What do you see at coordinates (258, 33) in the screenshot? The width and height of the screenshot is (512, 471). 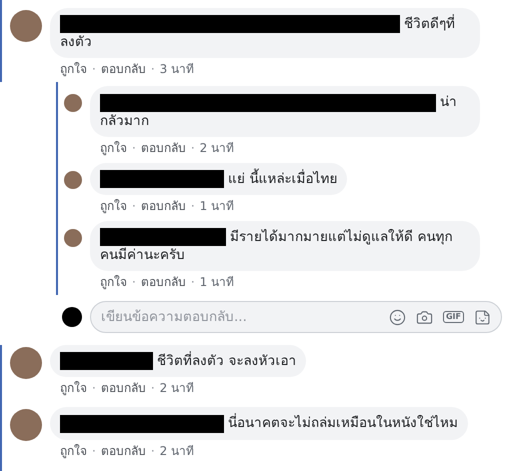 I see `comment-text: ชีวิตดีๆที่ลงตัว` at bounding box center [258, 33].